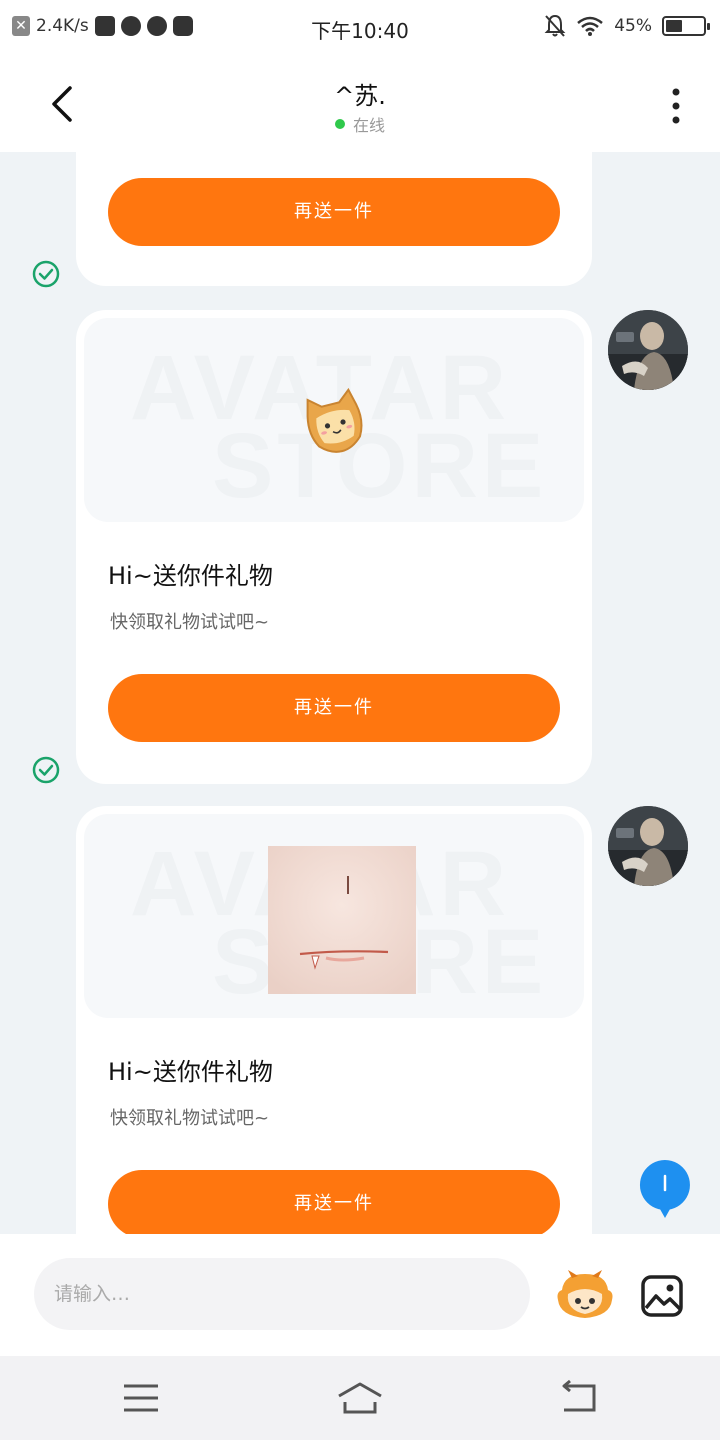 Image resolution: width=720 pixels, height=1440 pixels. Describe the element at coordinates (633, 26) in the screenshot. I see `battery-percent: 45%` at that location.